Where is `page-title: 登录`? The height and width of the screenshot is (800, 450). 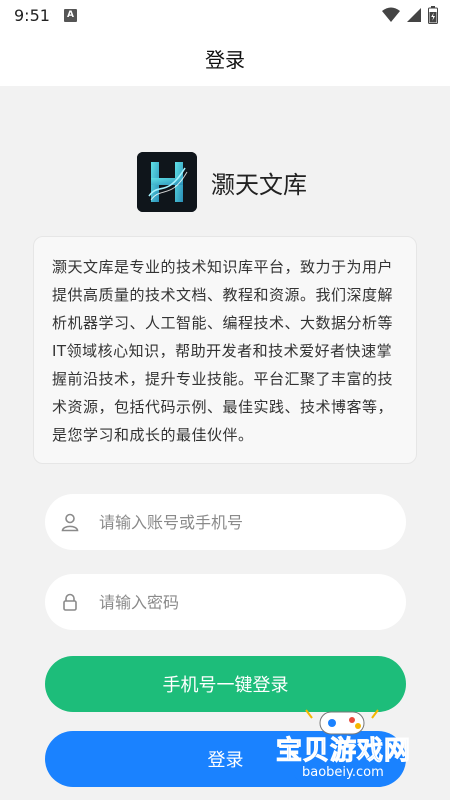 page-title: 登录 is located at coordinates (225, 59).